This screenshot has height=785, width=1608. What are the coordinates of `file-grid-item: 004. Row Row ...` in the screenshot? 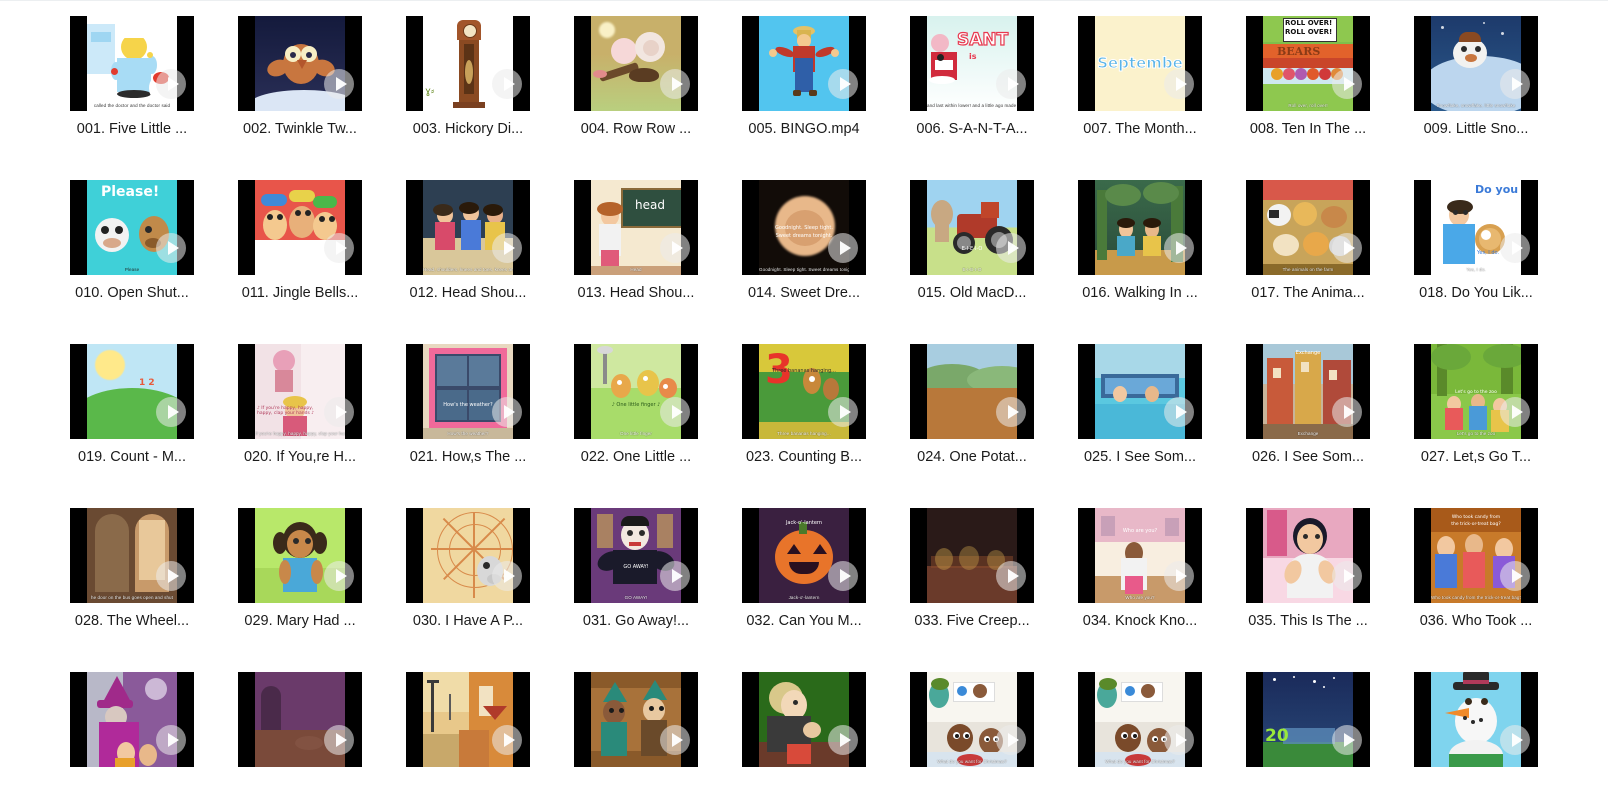 It's located at (636, 90).